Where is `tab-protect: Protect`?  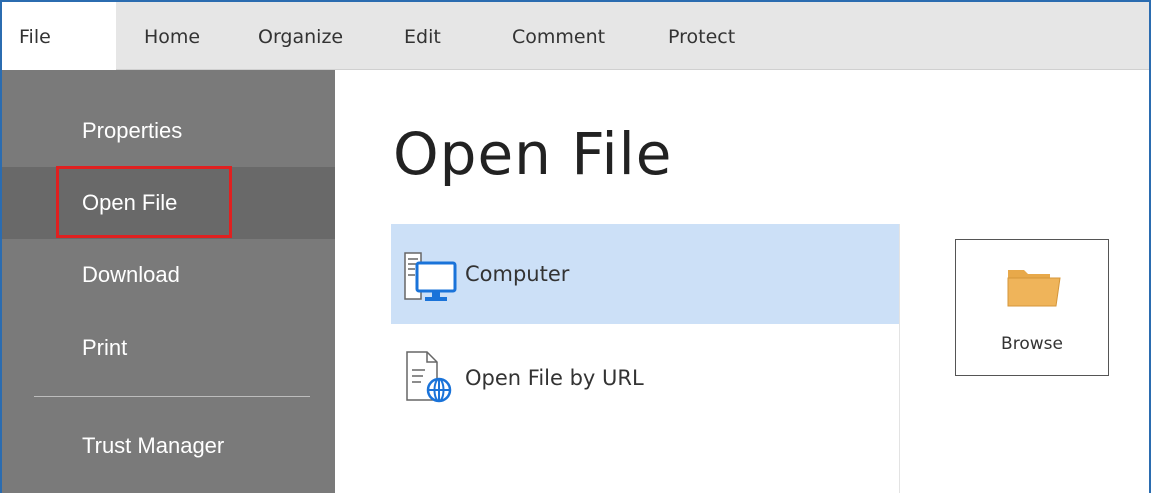 tab-protect: Protect is located at coordinates (701, 36).